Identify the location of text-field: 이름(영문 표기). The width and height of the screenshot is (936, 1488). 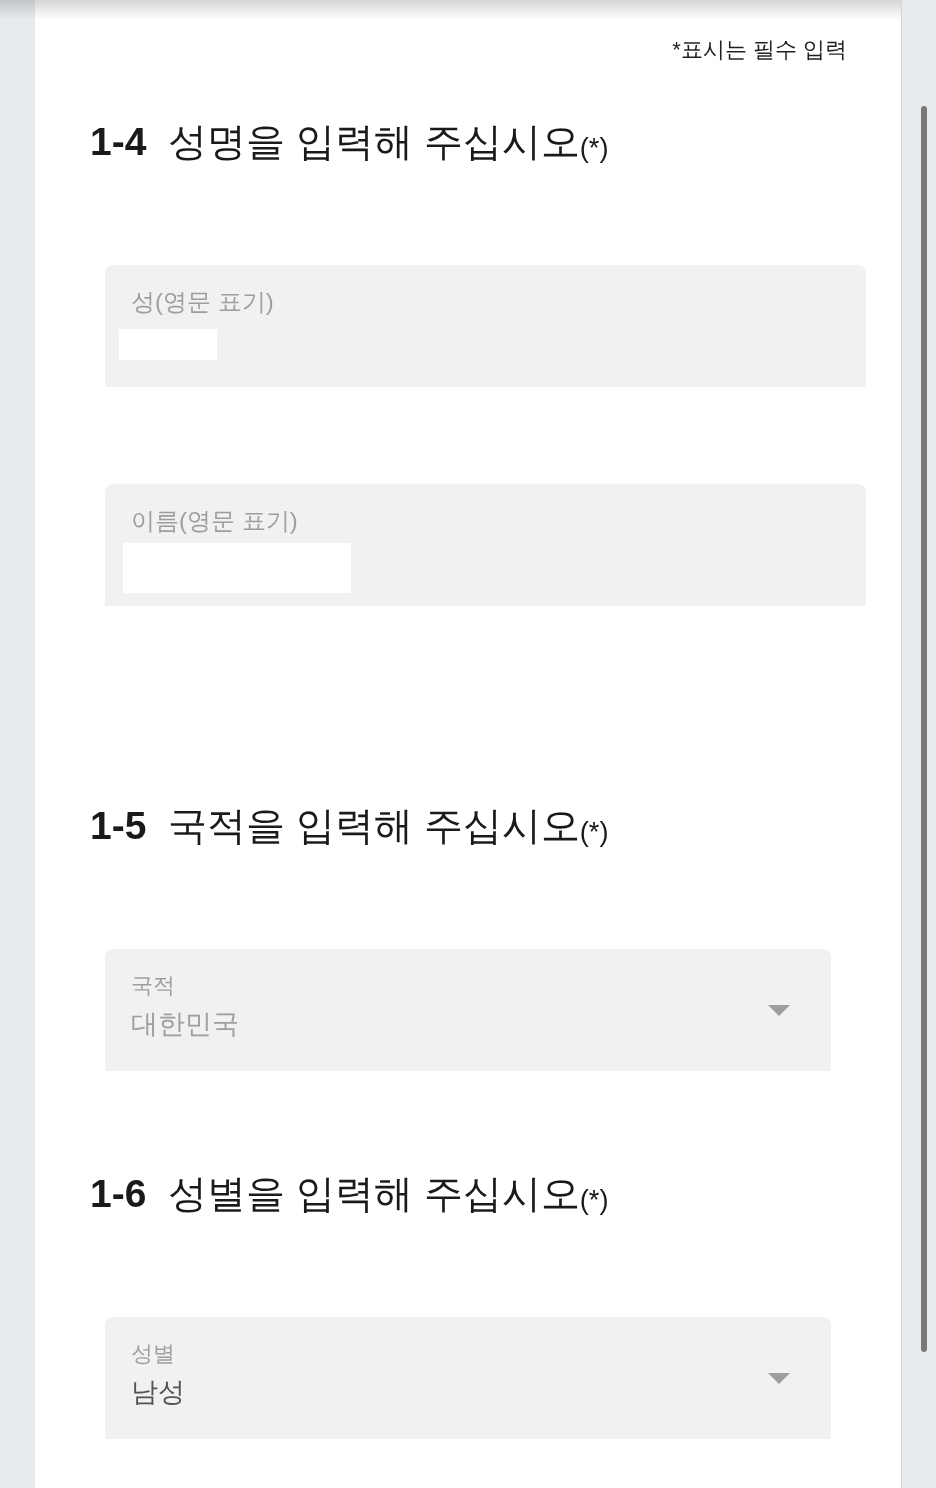
(485, 545).